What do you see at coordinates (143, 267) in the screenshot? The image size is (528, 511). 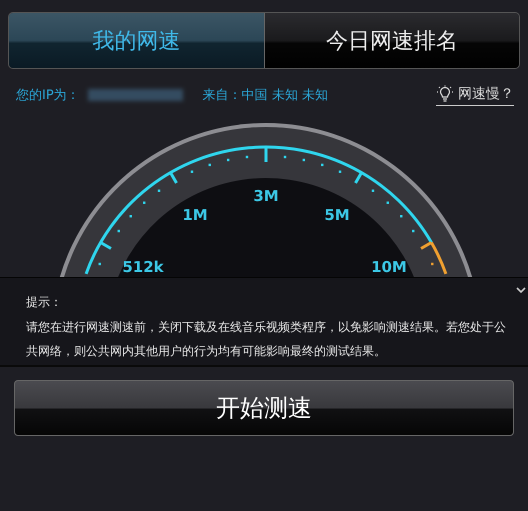 I see `speed-scale-label: 512k` at bounding box center [143, 267].